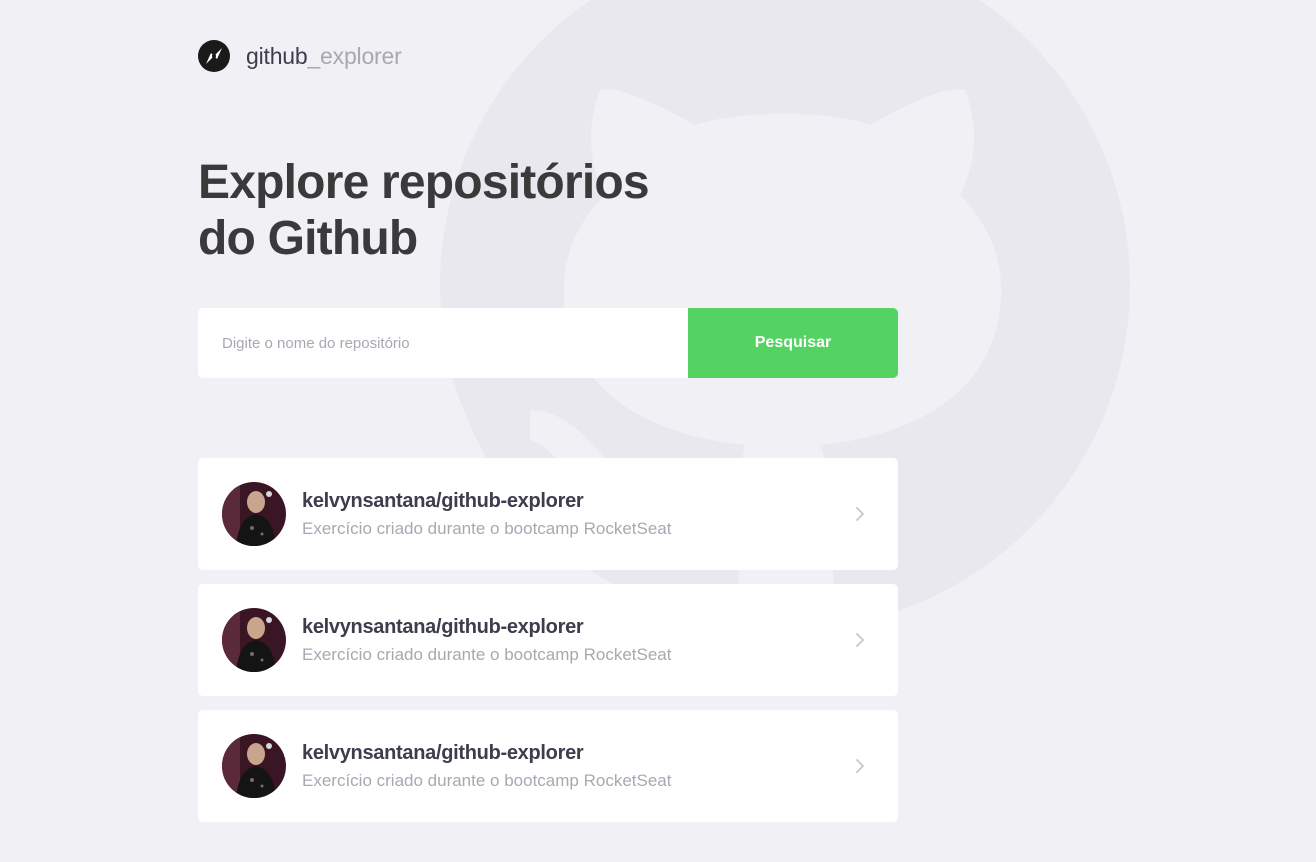 The width and height of the screenshot is (1316, 862). I want to click on page-title: Explore repositórios do Github, so click(428, 211).